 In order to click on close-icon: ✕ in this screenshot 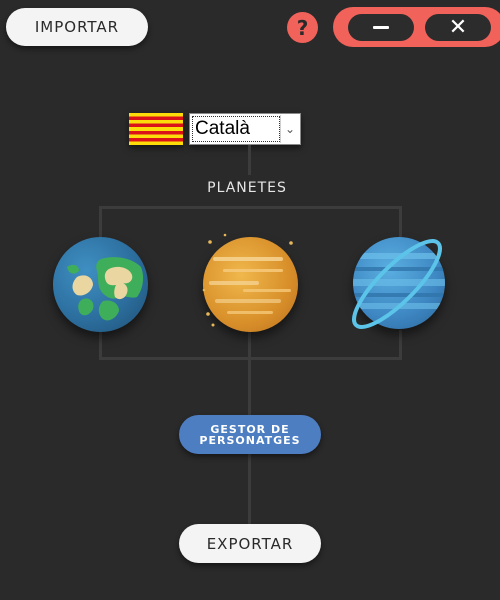, I will do `click(458, 27)`.